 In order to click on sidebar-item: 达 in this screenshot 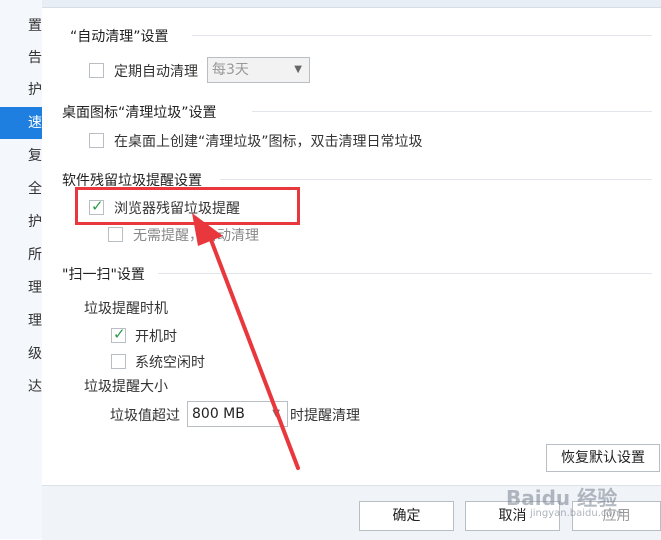, I will do `click(21, 387)`.